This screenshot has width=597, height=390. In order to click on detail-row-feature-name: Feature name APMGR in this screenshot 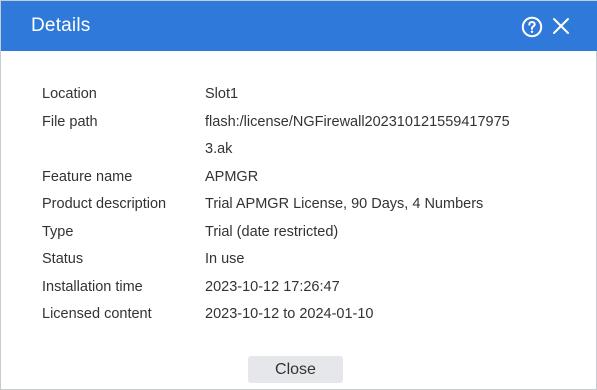, I will do `click(299, 178)`.